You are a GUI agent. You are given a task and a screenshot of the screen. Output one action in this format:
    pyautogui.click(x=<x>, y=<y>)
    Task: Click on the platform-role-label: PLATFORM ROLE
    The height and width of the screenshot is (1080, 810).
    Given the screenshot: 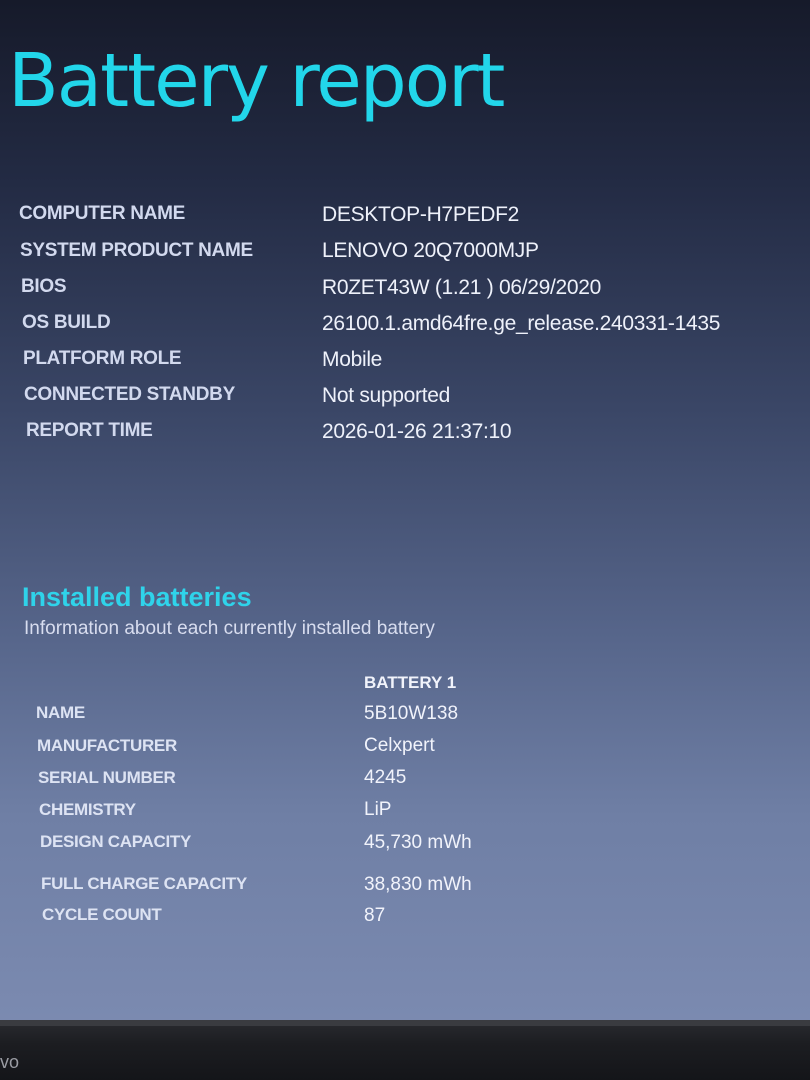 What is the action you would take?
    pyautogui.click(x=102, y=358)
    